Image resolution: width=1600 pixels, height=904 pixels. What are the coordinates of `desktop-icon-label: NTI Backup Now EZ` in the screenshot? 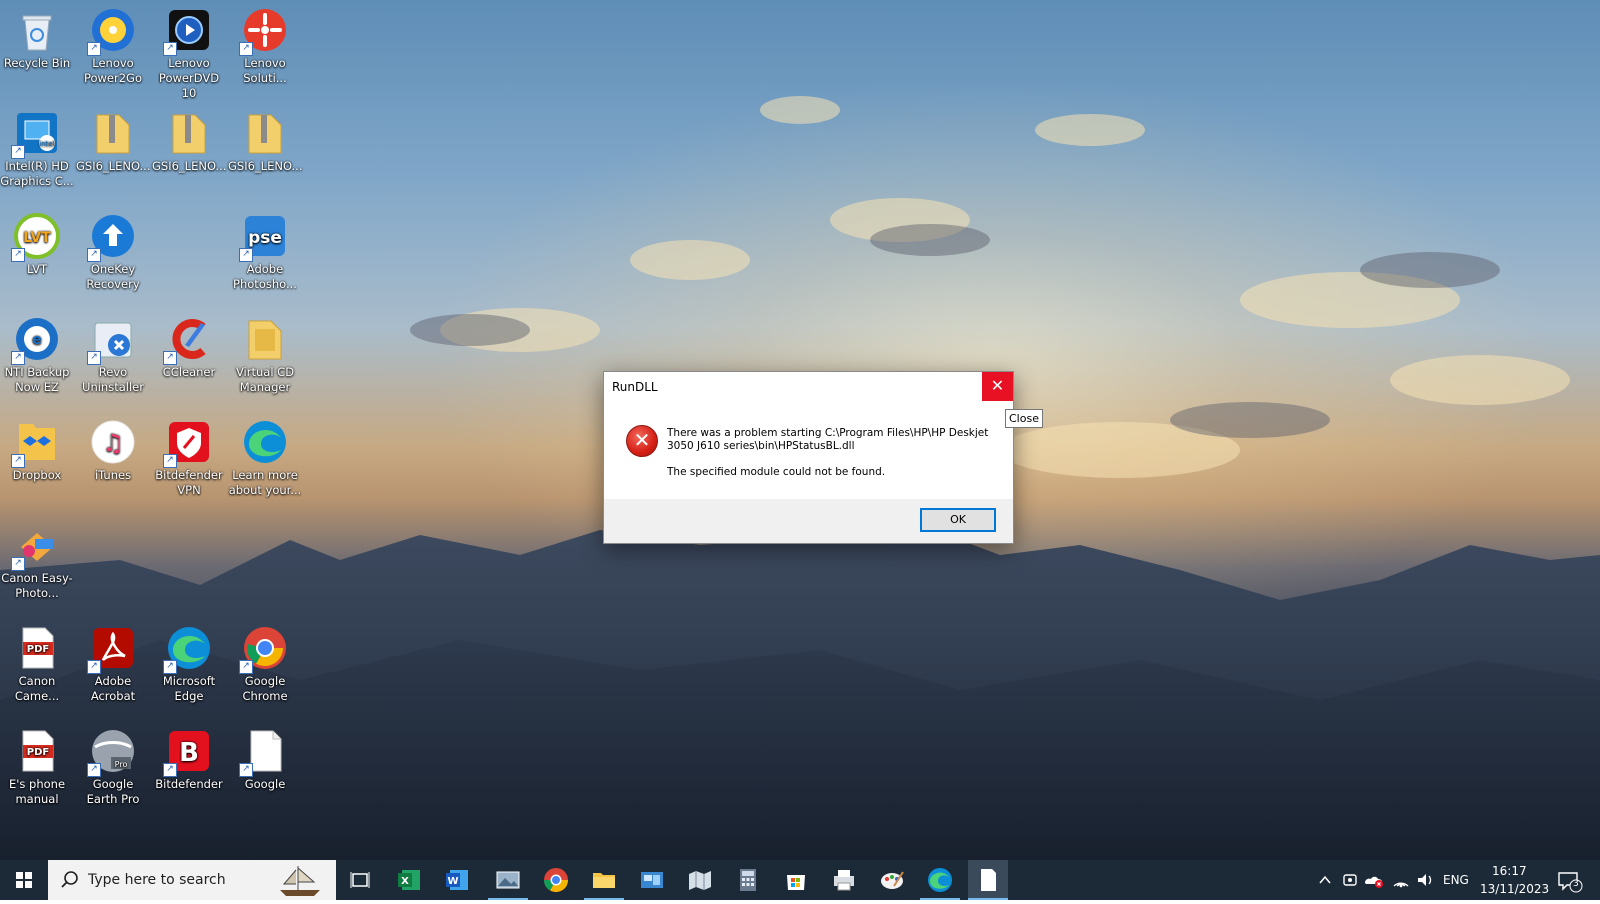 It's located at (37, 379).